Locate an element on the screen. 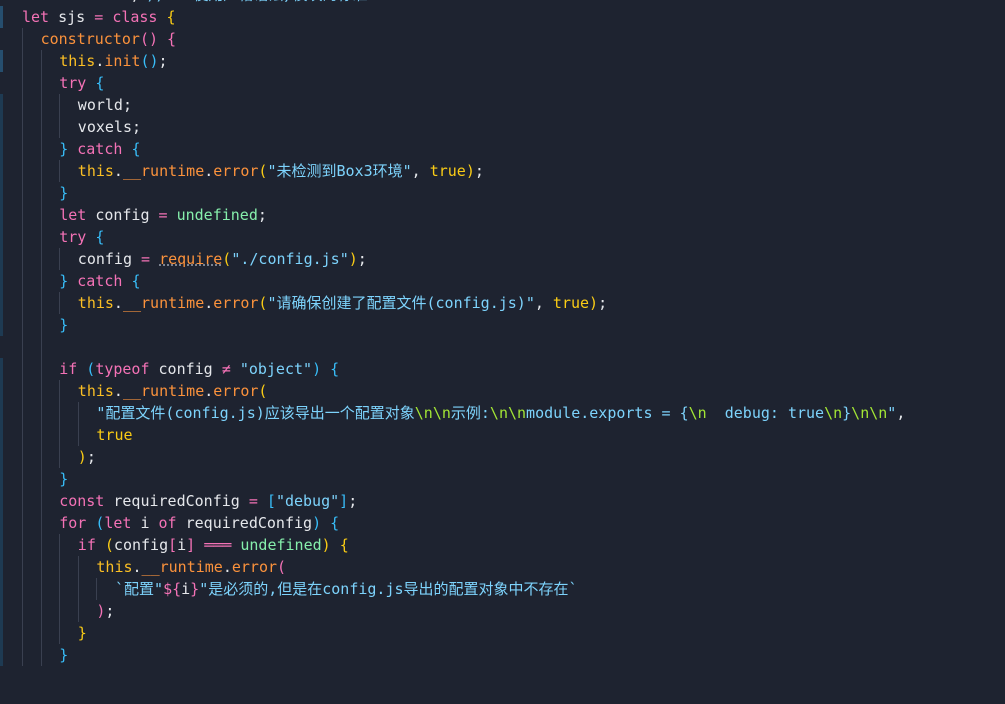  code-token: "object" is located at coordinates (276, 369).